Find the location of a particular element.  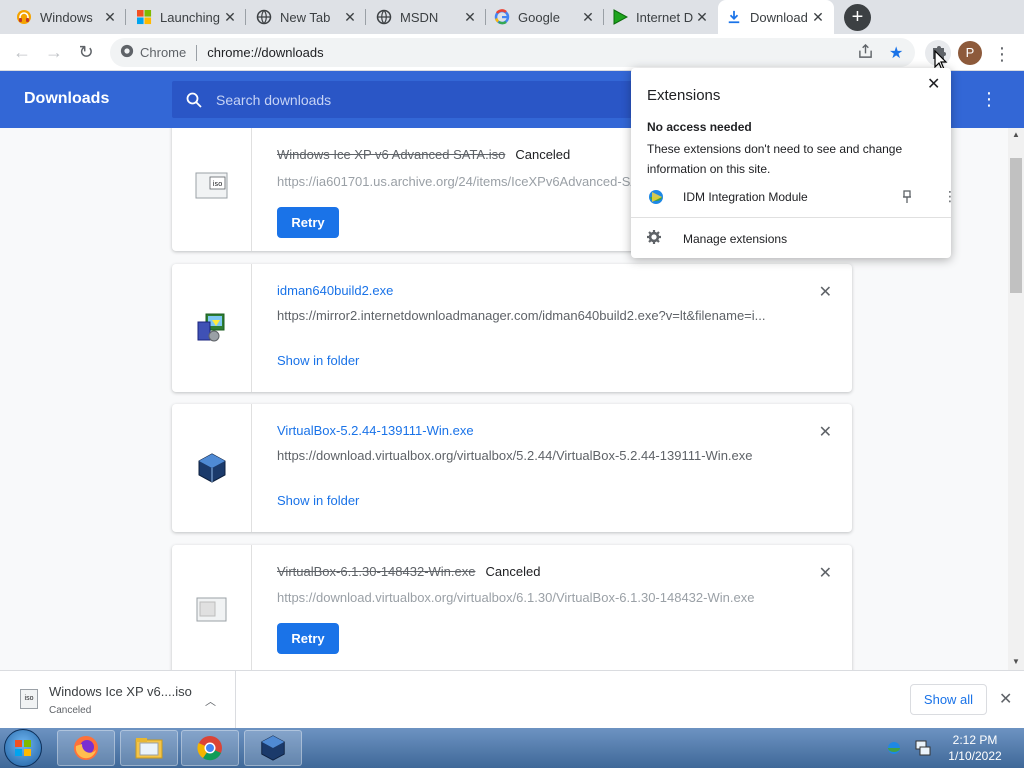

chevron-up-icon: ︿ is located at coordinates (210, 701).